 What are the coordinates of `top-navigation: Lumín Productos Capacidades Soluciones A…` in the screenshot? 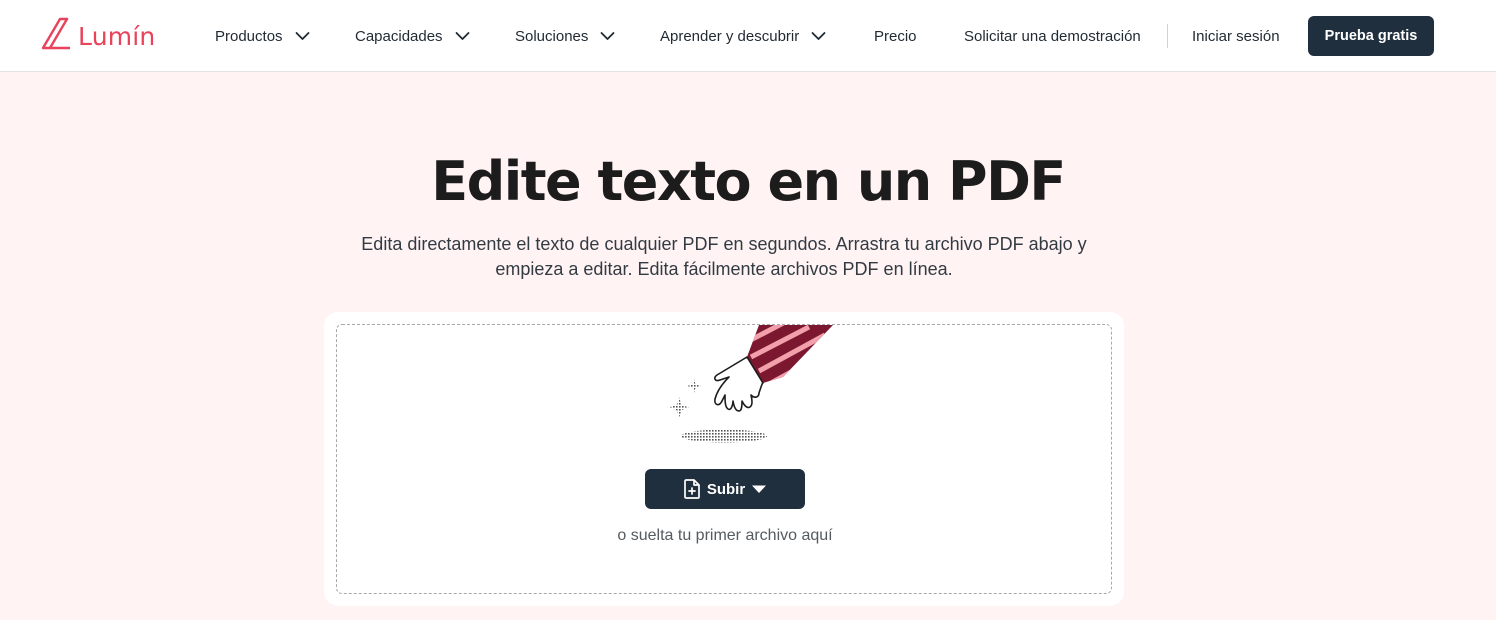 It's located at (748, 36).